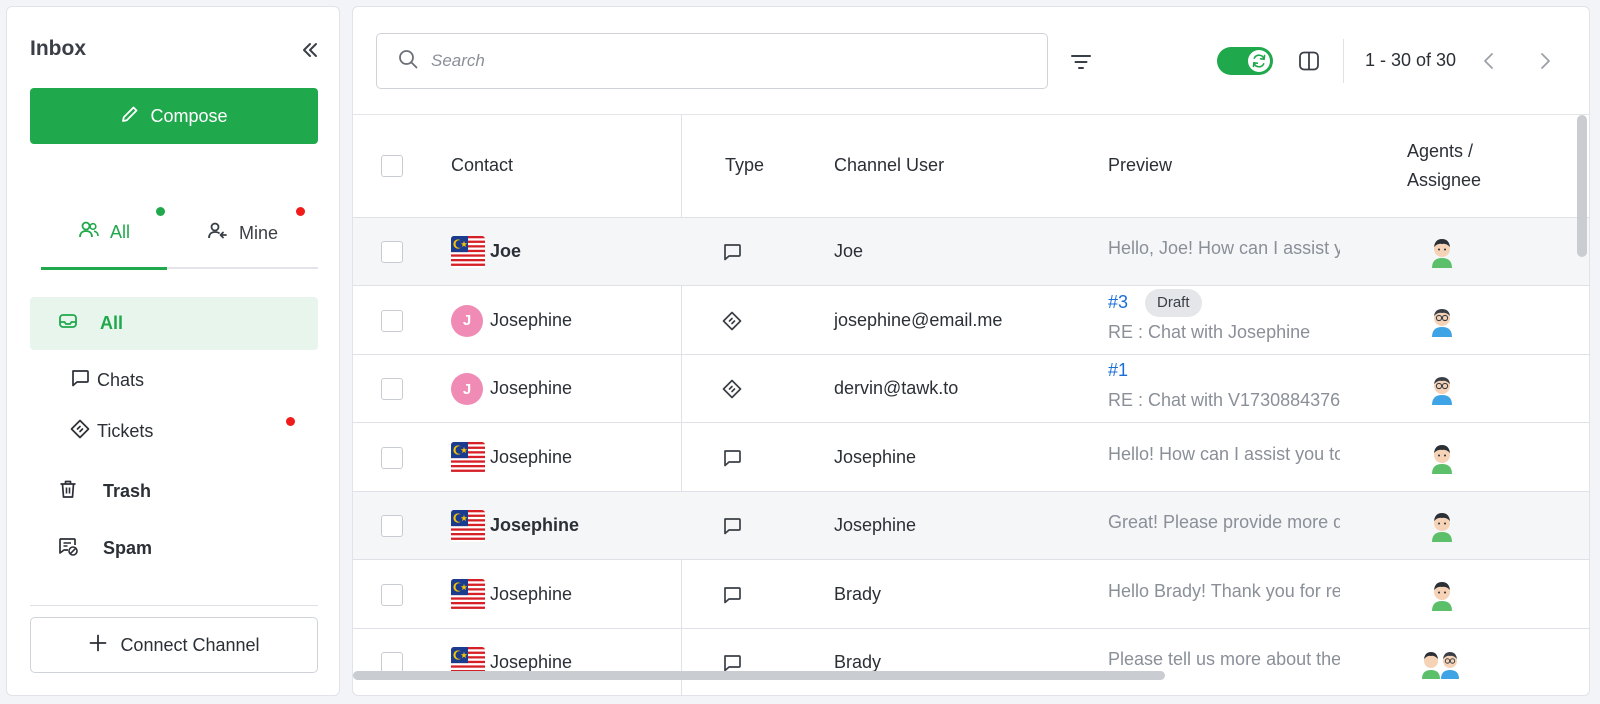 This screenshot has height=704, width=1600. I want to click on sidebar-item-chats-label: Chats, so click(121, 379).